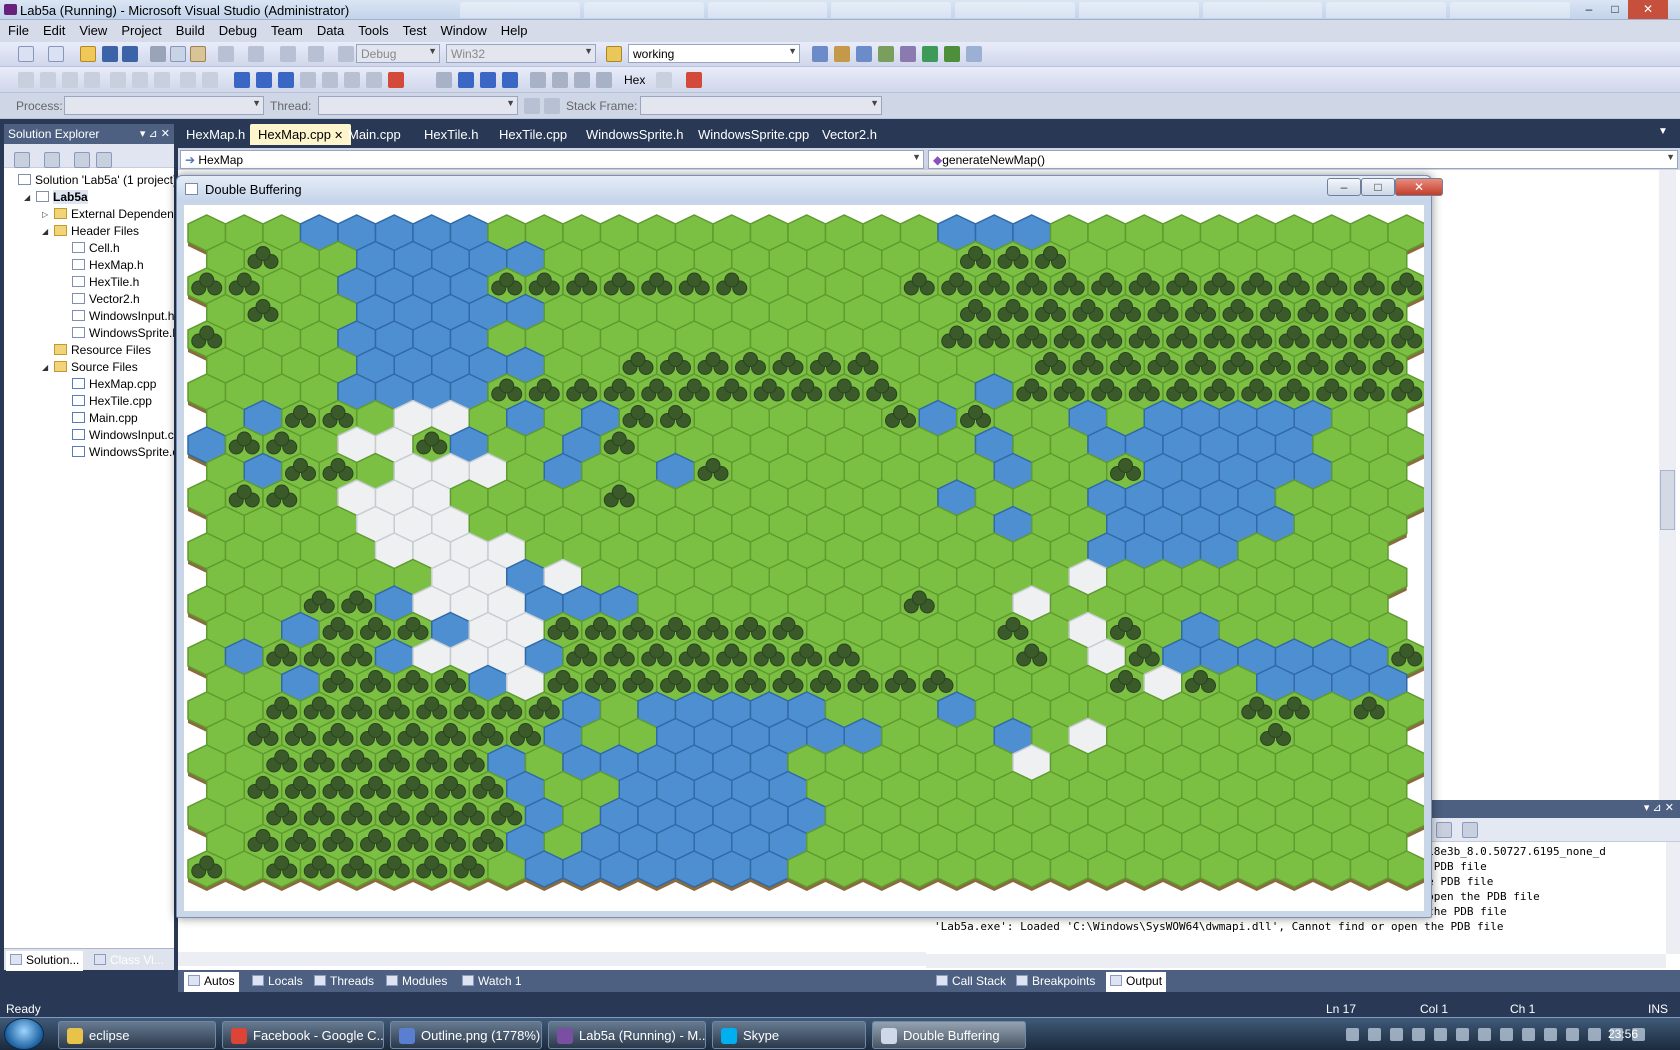 The width and height of the screenshot is (1680, 1050). I want to click on hex-toggle: Hex, so click(634, 80).